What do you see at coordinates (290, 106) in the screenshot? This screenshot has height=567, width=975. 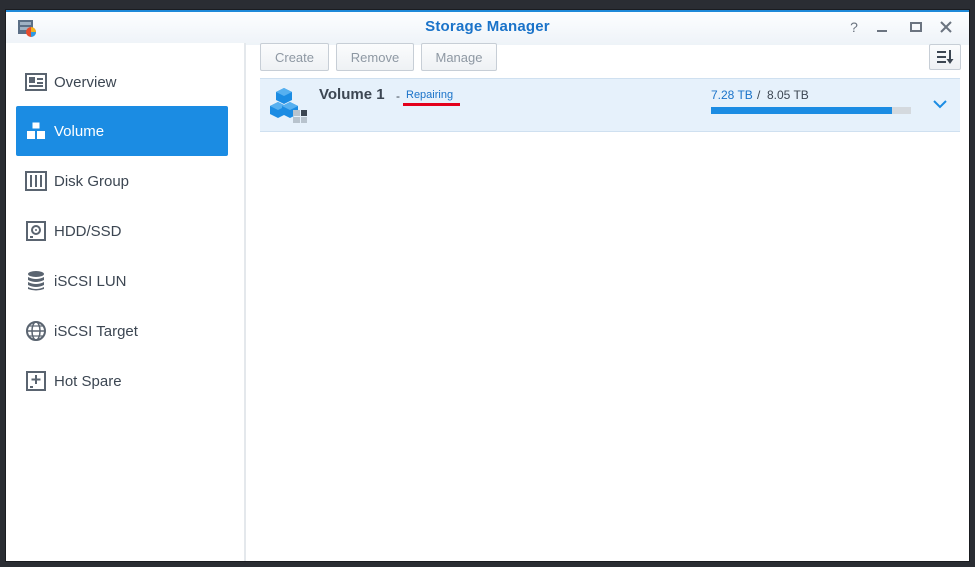 I see `volume-icon` at bounding box center [290, 106].